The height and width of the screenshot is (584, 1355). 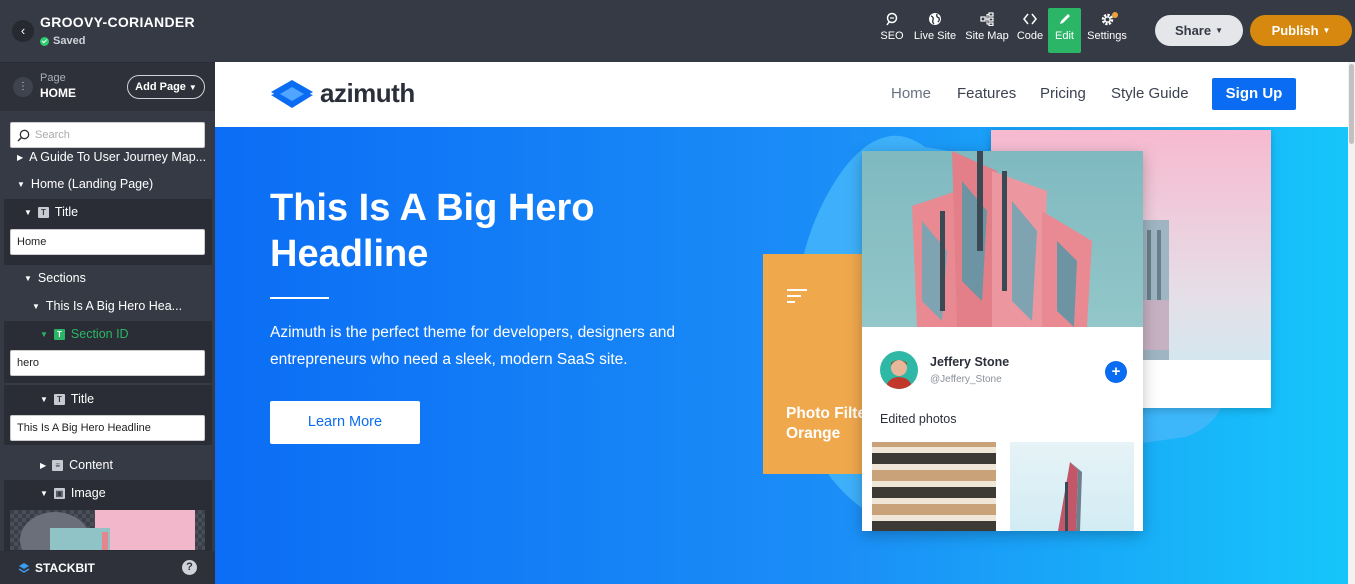 I want to click on scrollbar-thumb, so click(x=1351, y=104).